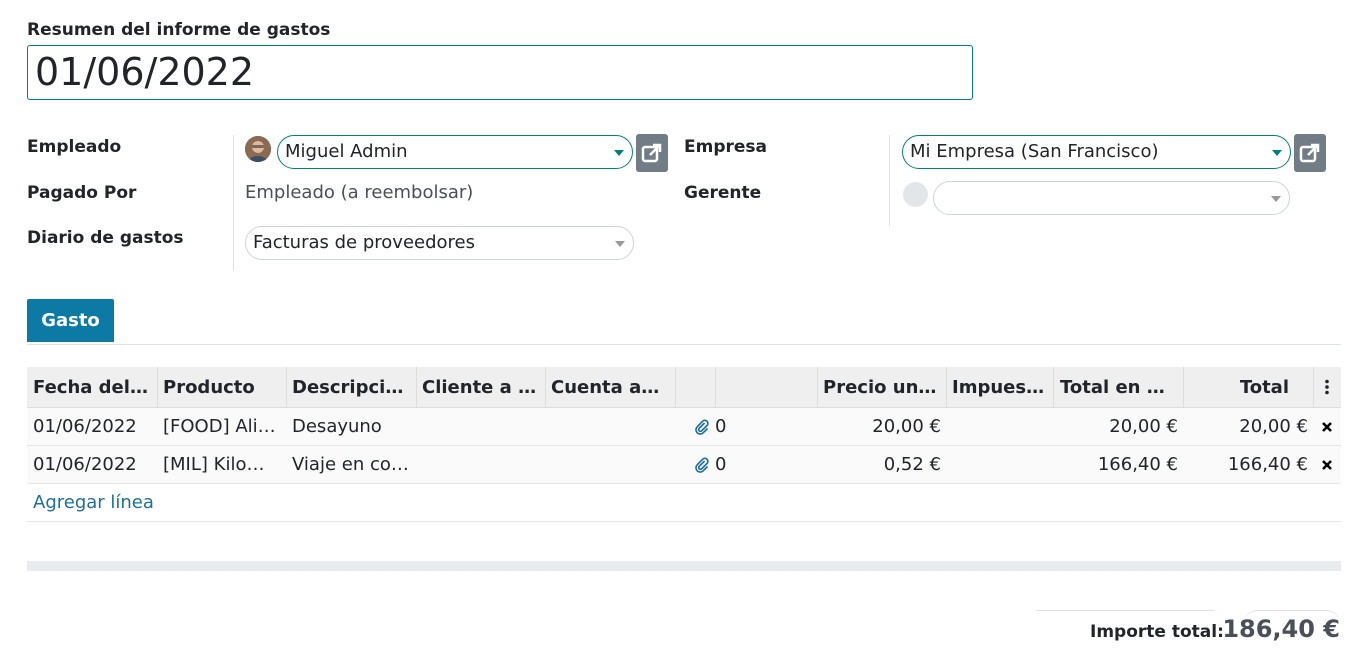 This screenshot has width=1367, height=662. I want to click on paid-by-label: Pagado Por, so click(82, 193).